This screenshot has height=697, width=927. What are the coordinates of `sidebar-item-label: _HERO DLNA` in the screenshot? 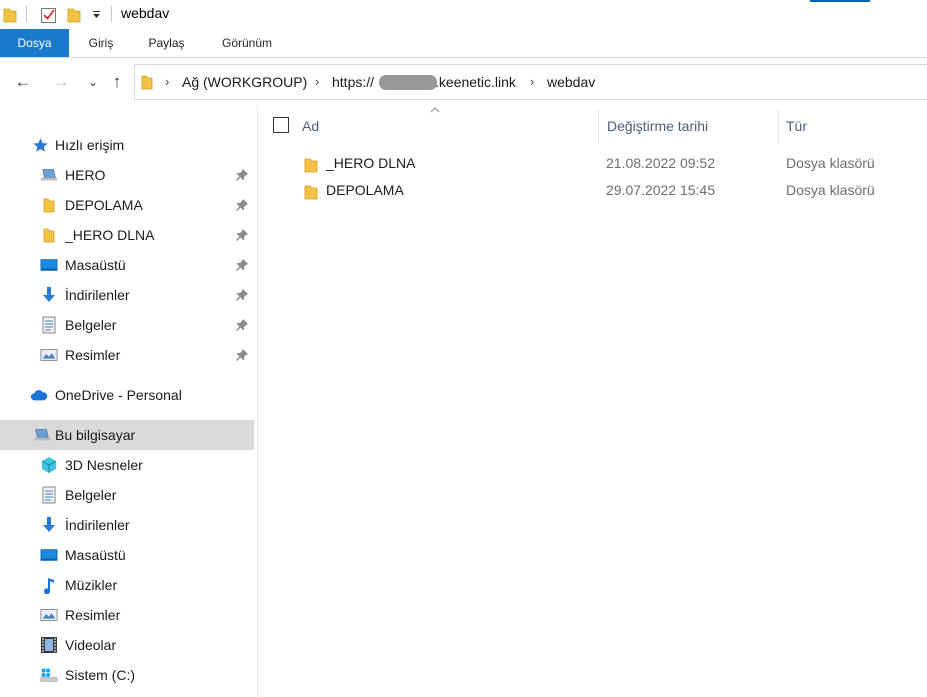 It's located at (110, 235).